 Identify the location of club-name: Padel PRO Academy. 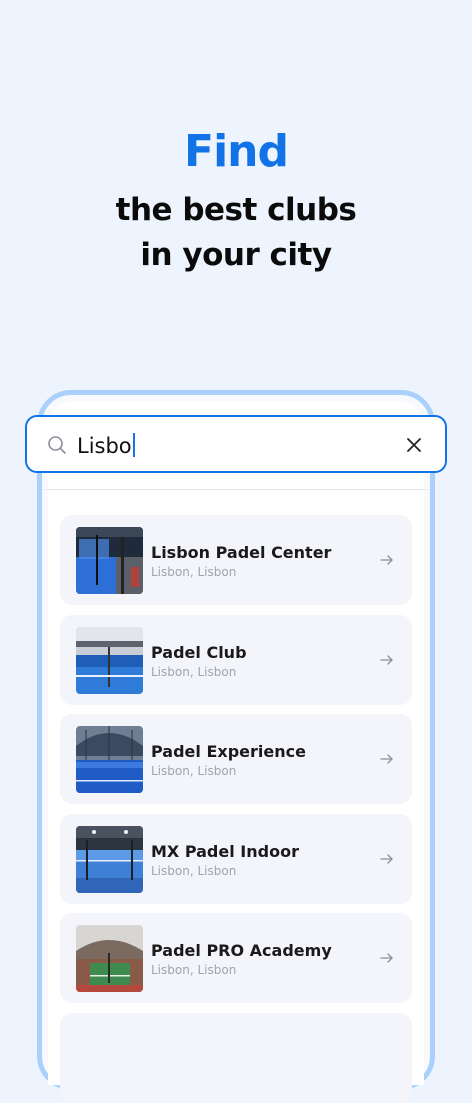
(241, 950).